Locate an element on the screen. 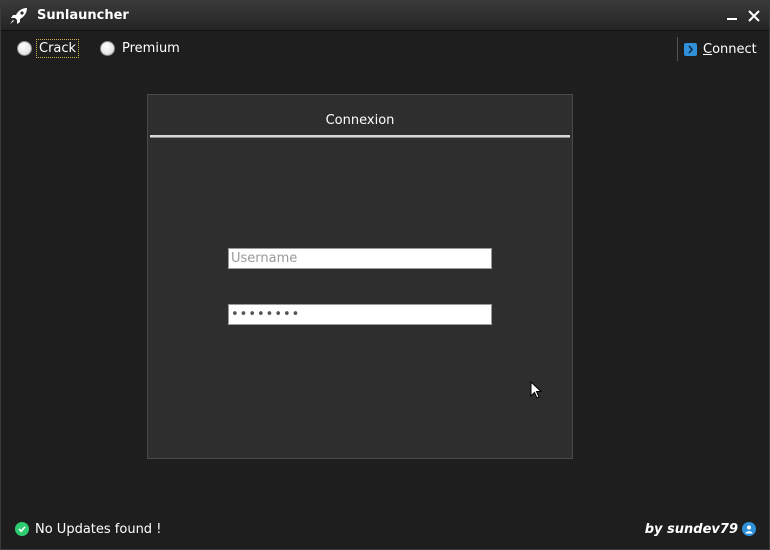  status-text: No Updates found ! is located at coordinates (98, 529).